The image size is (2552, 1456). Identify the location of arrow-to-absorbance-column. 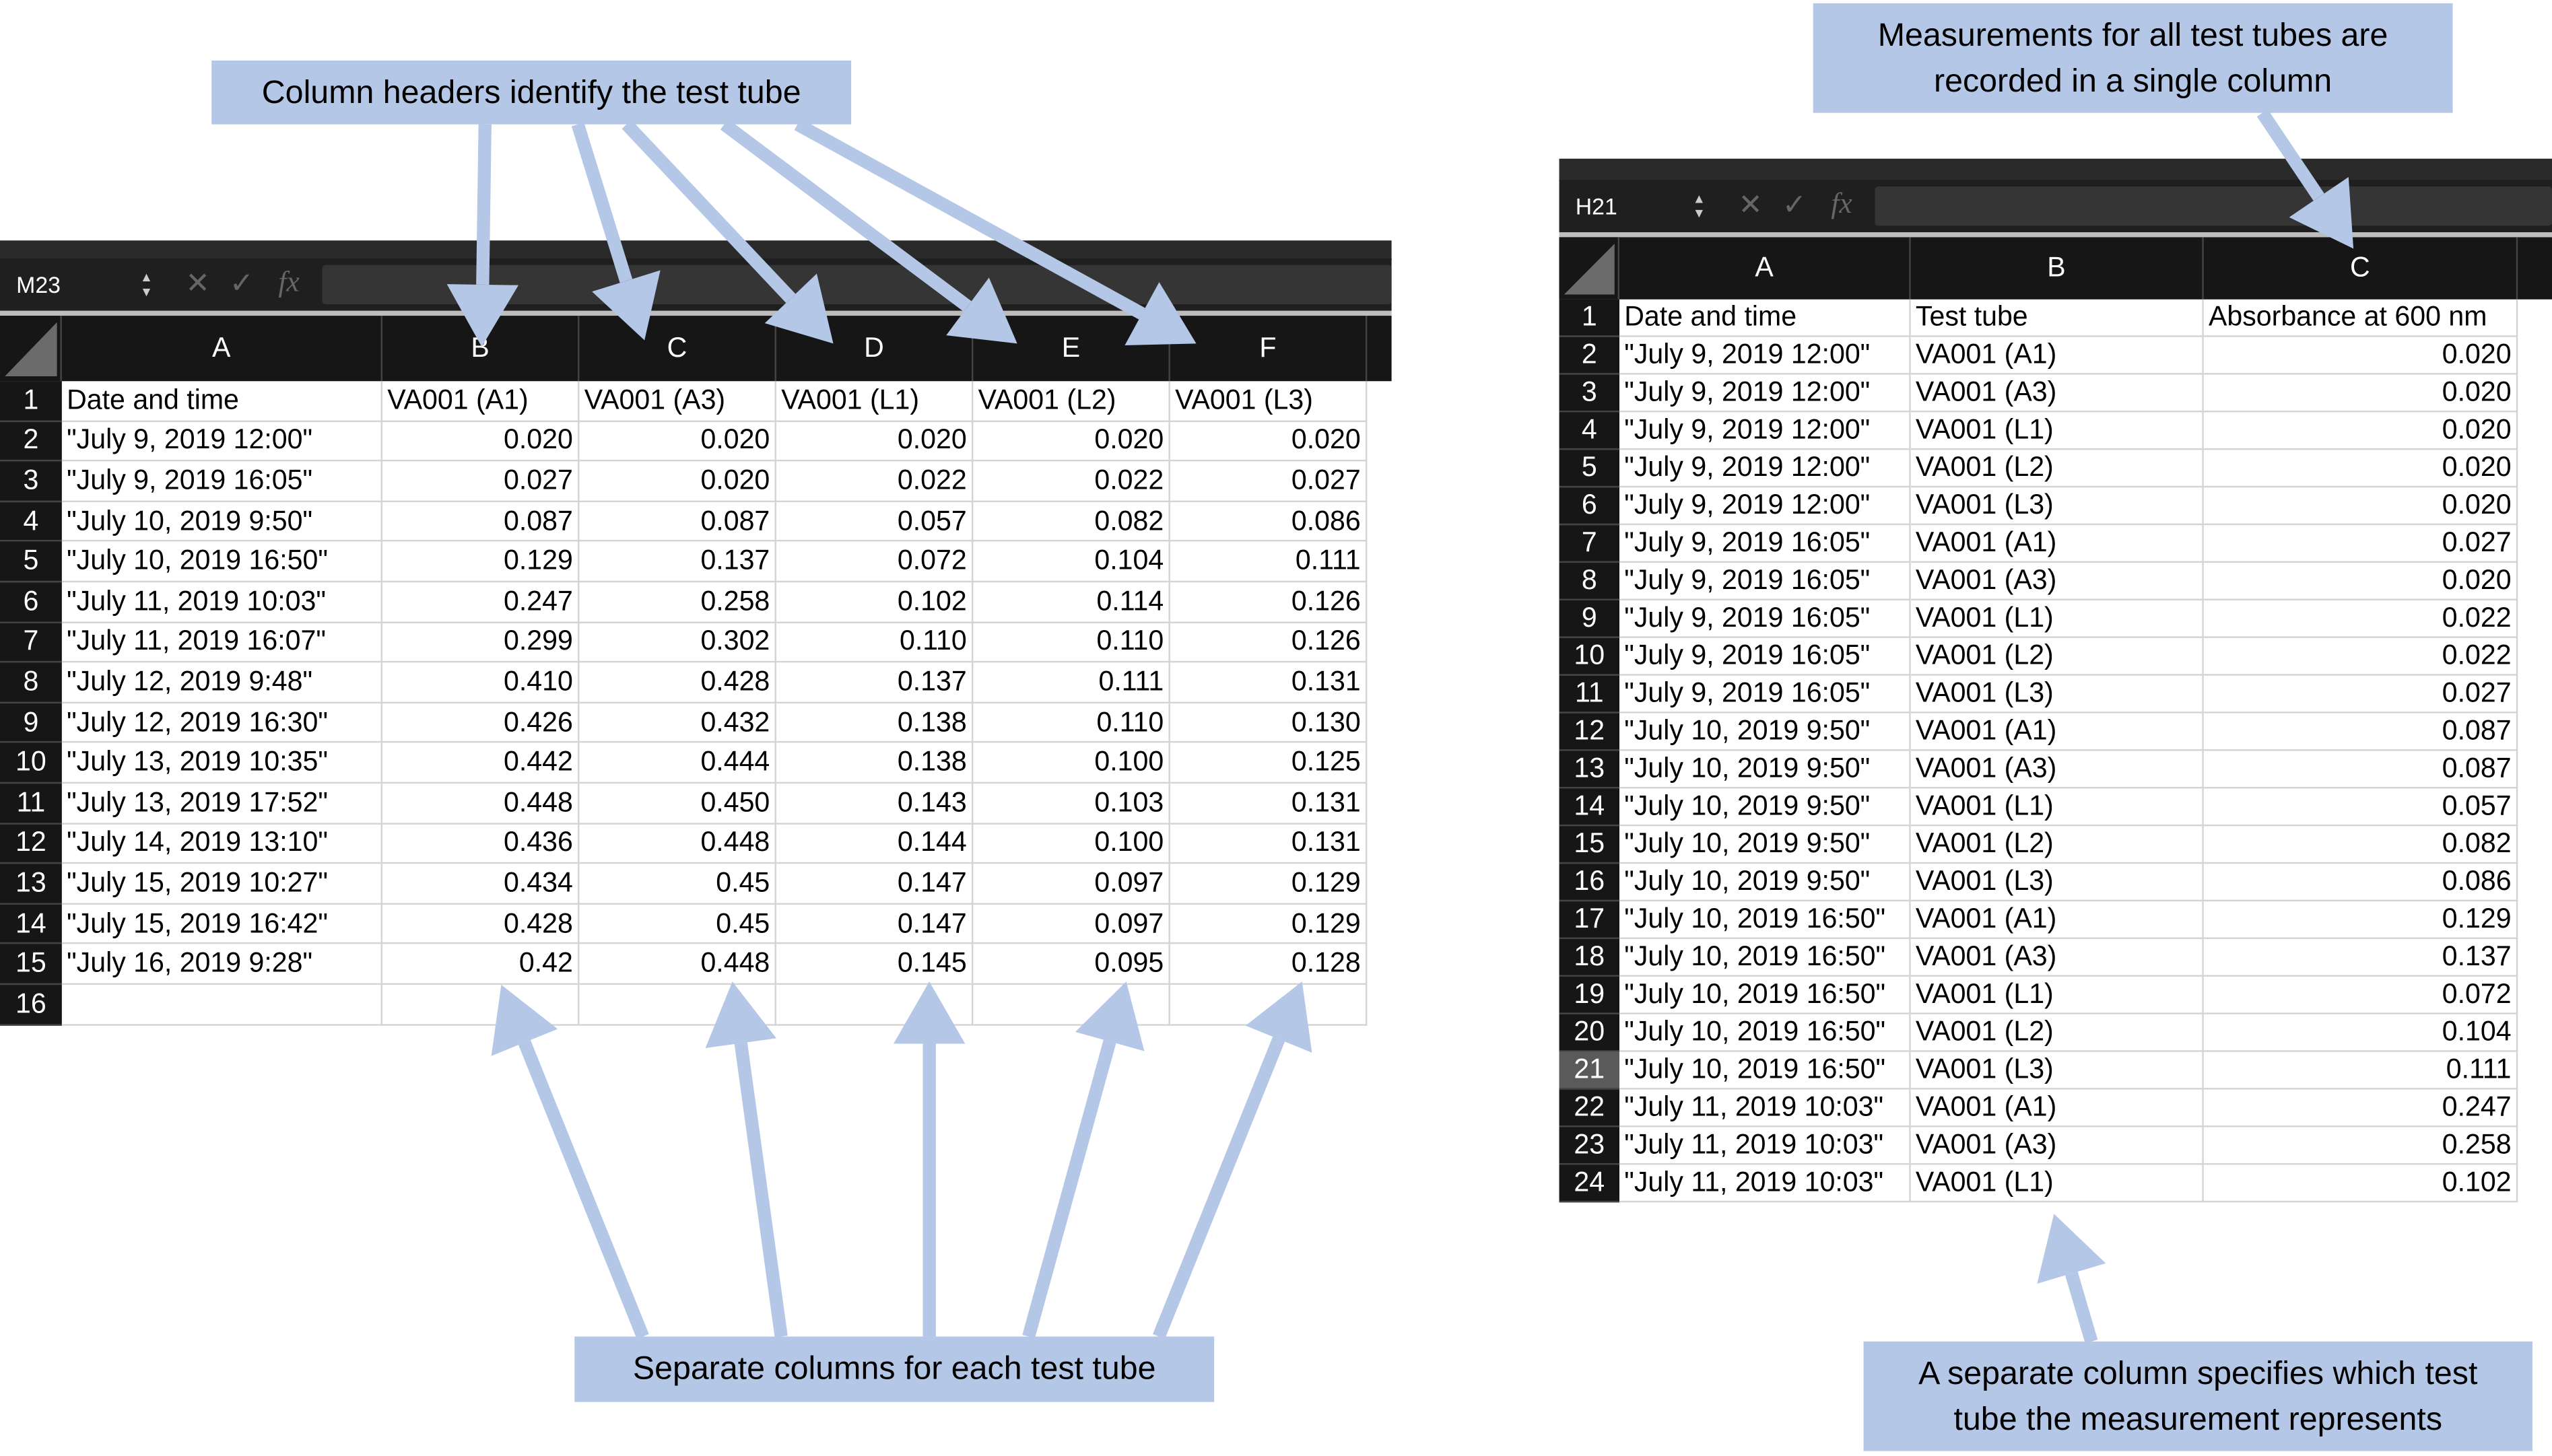
(2305, 179).